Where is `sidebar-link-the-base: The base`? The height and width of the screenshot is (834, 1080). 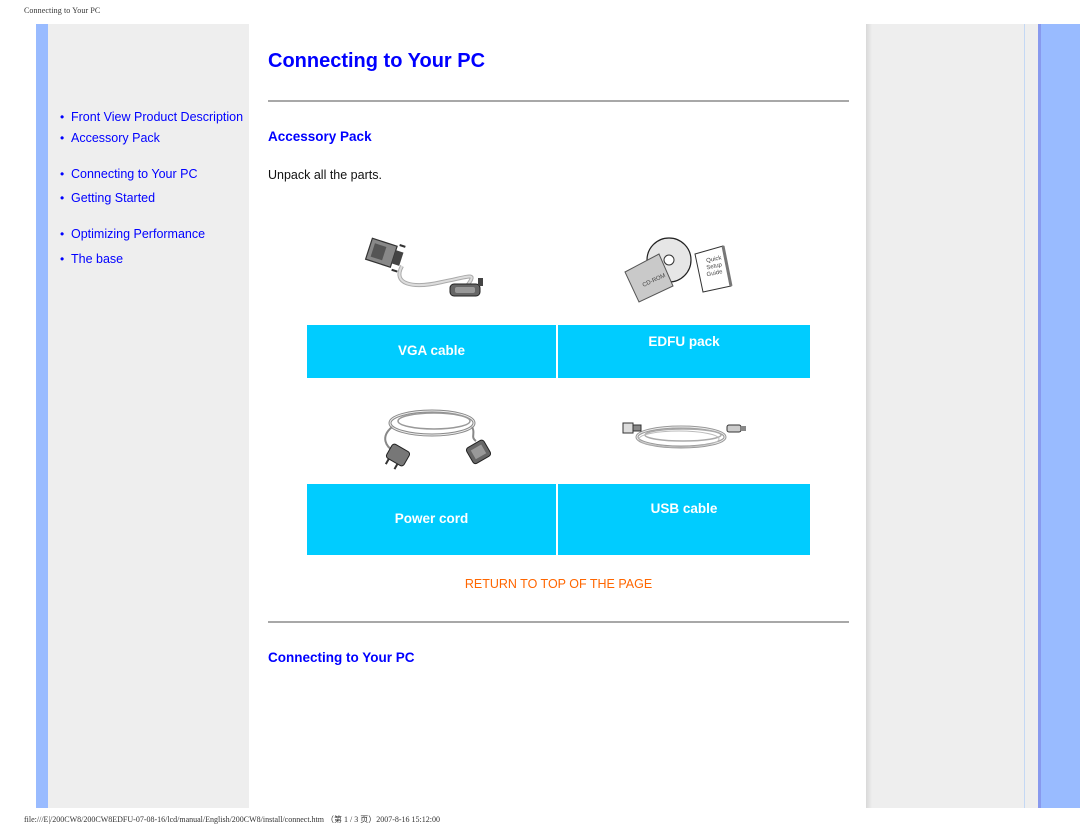
sidebar-link-the-base: The base is located at coordinates (97, 259).